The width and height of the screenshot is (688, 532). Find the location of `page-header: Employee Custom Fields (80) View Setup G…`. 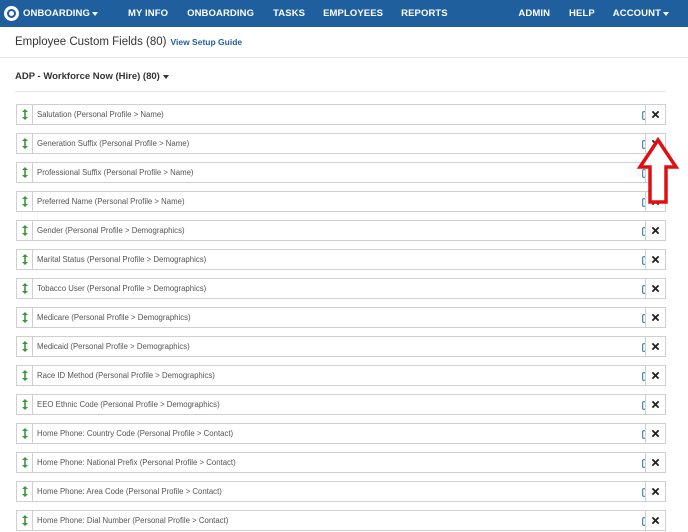

page-header: Employee Custom Fields (80) View Setup G… is located at coordinates (128, 42).